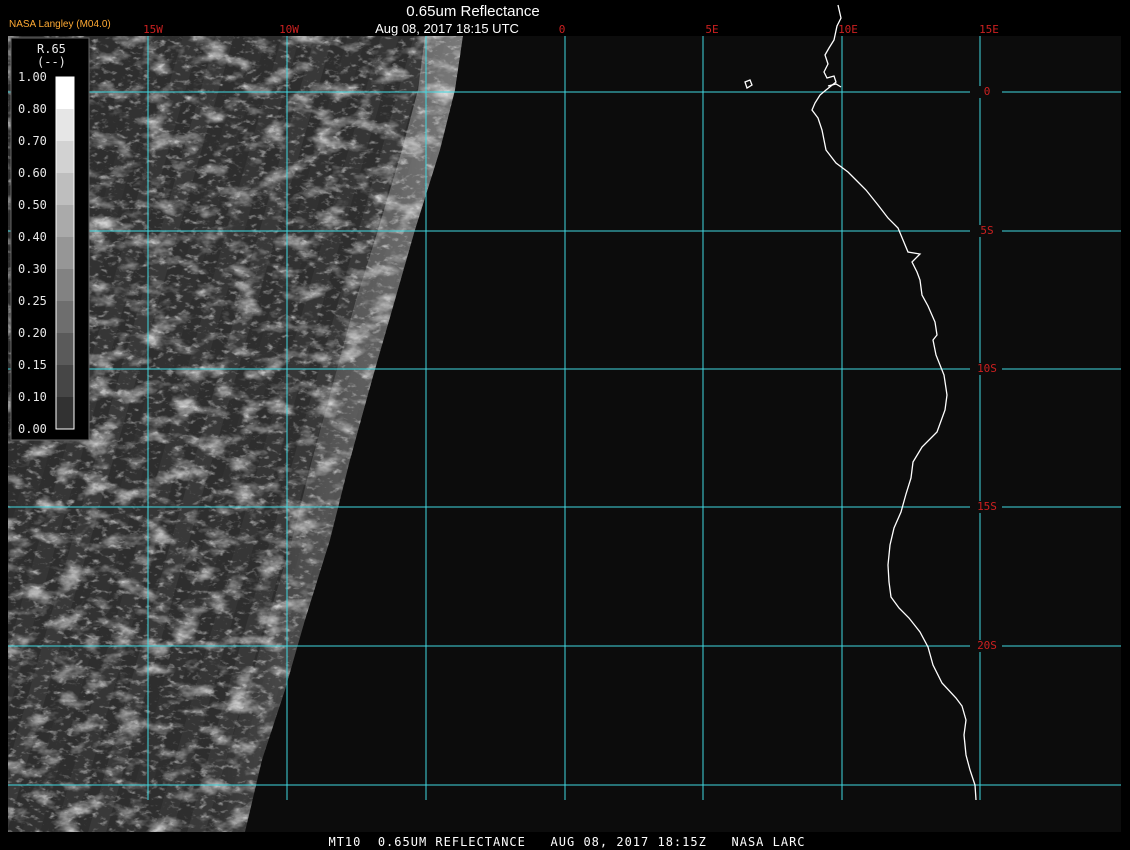  Describe the element at coordinates (32, 141) in the screenshot. I see `colorbar-tick-label: 0.70` at that location.